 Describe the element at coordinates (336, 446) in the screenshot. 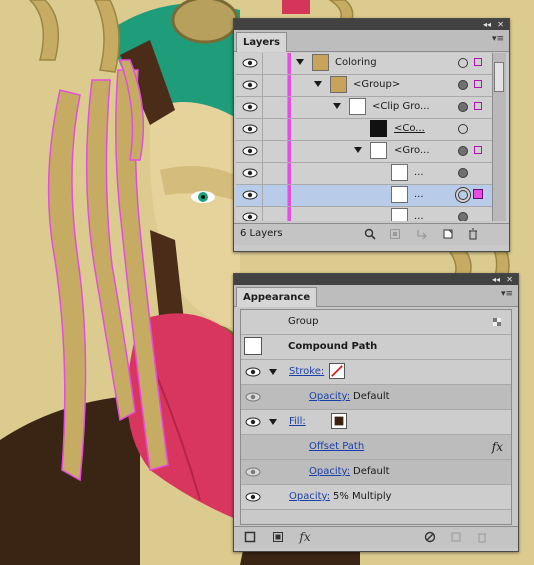

I see `effect-label: Offset Path` at that location.